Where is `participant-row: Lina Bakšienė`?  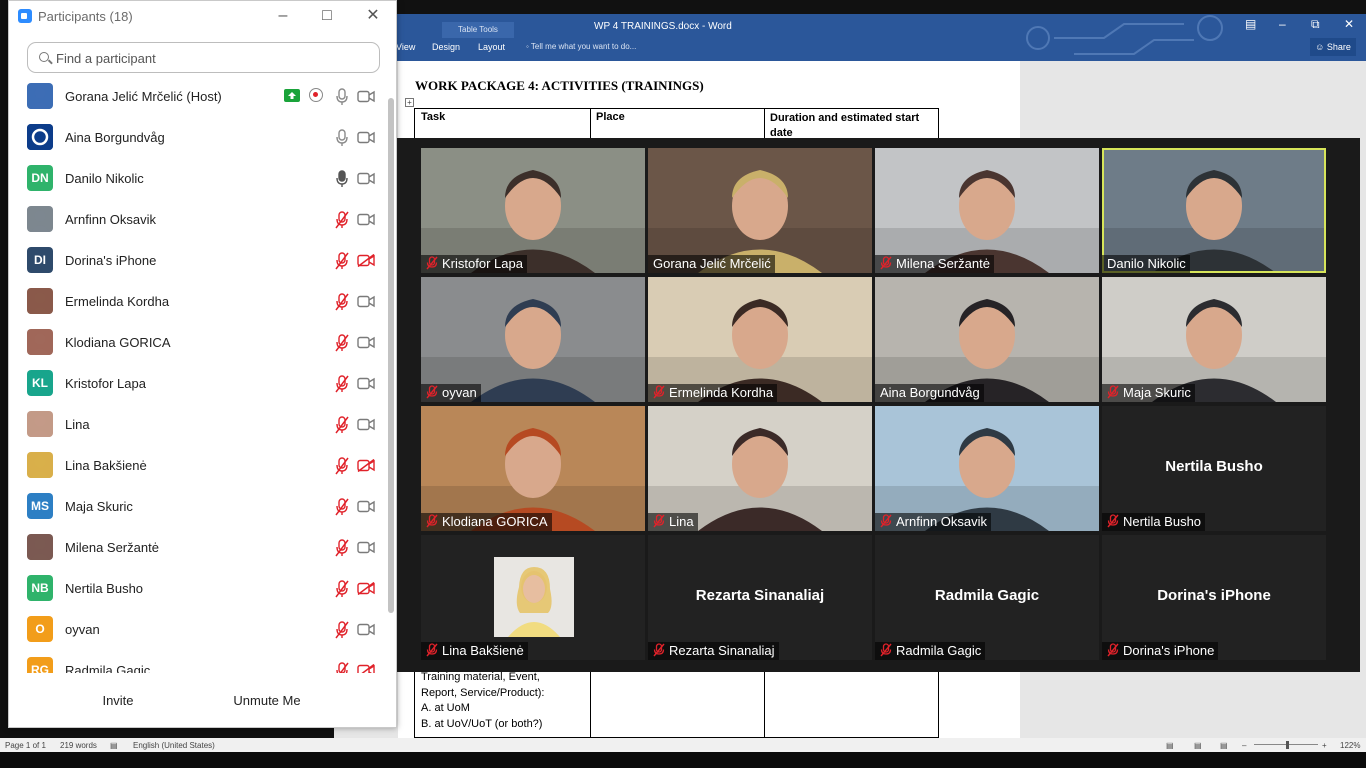 participant-row: Lina Bakšienė is located at coordinates (196, 465).